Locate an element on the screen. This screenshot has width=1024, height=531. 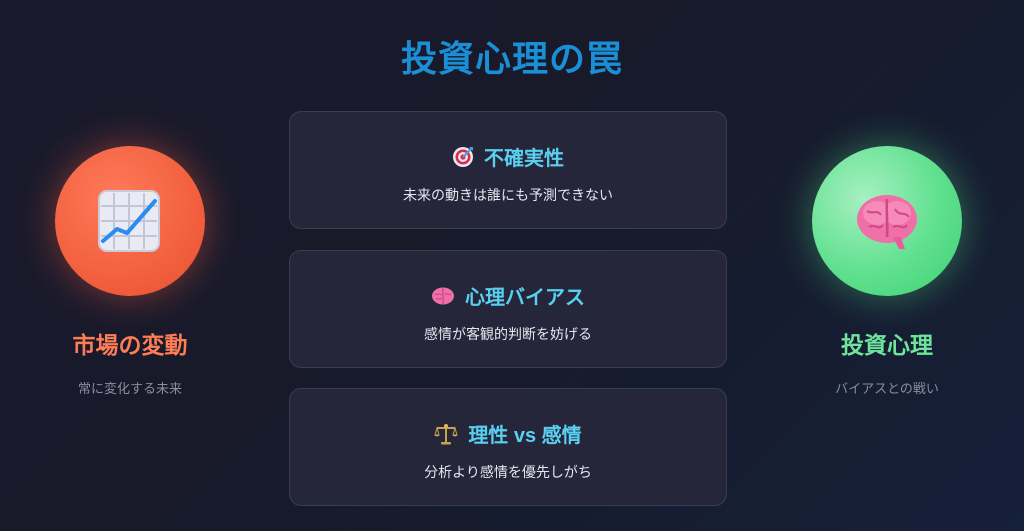
chart-increasing-icon is located at coordinates (129, 221).